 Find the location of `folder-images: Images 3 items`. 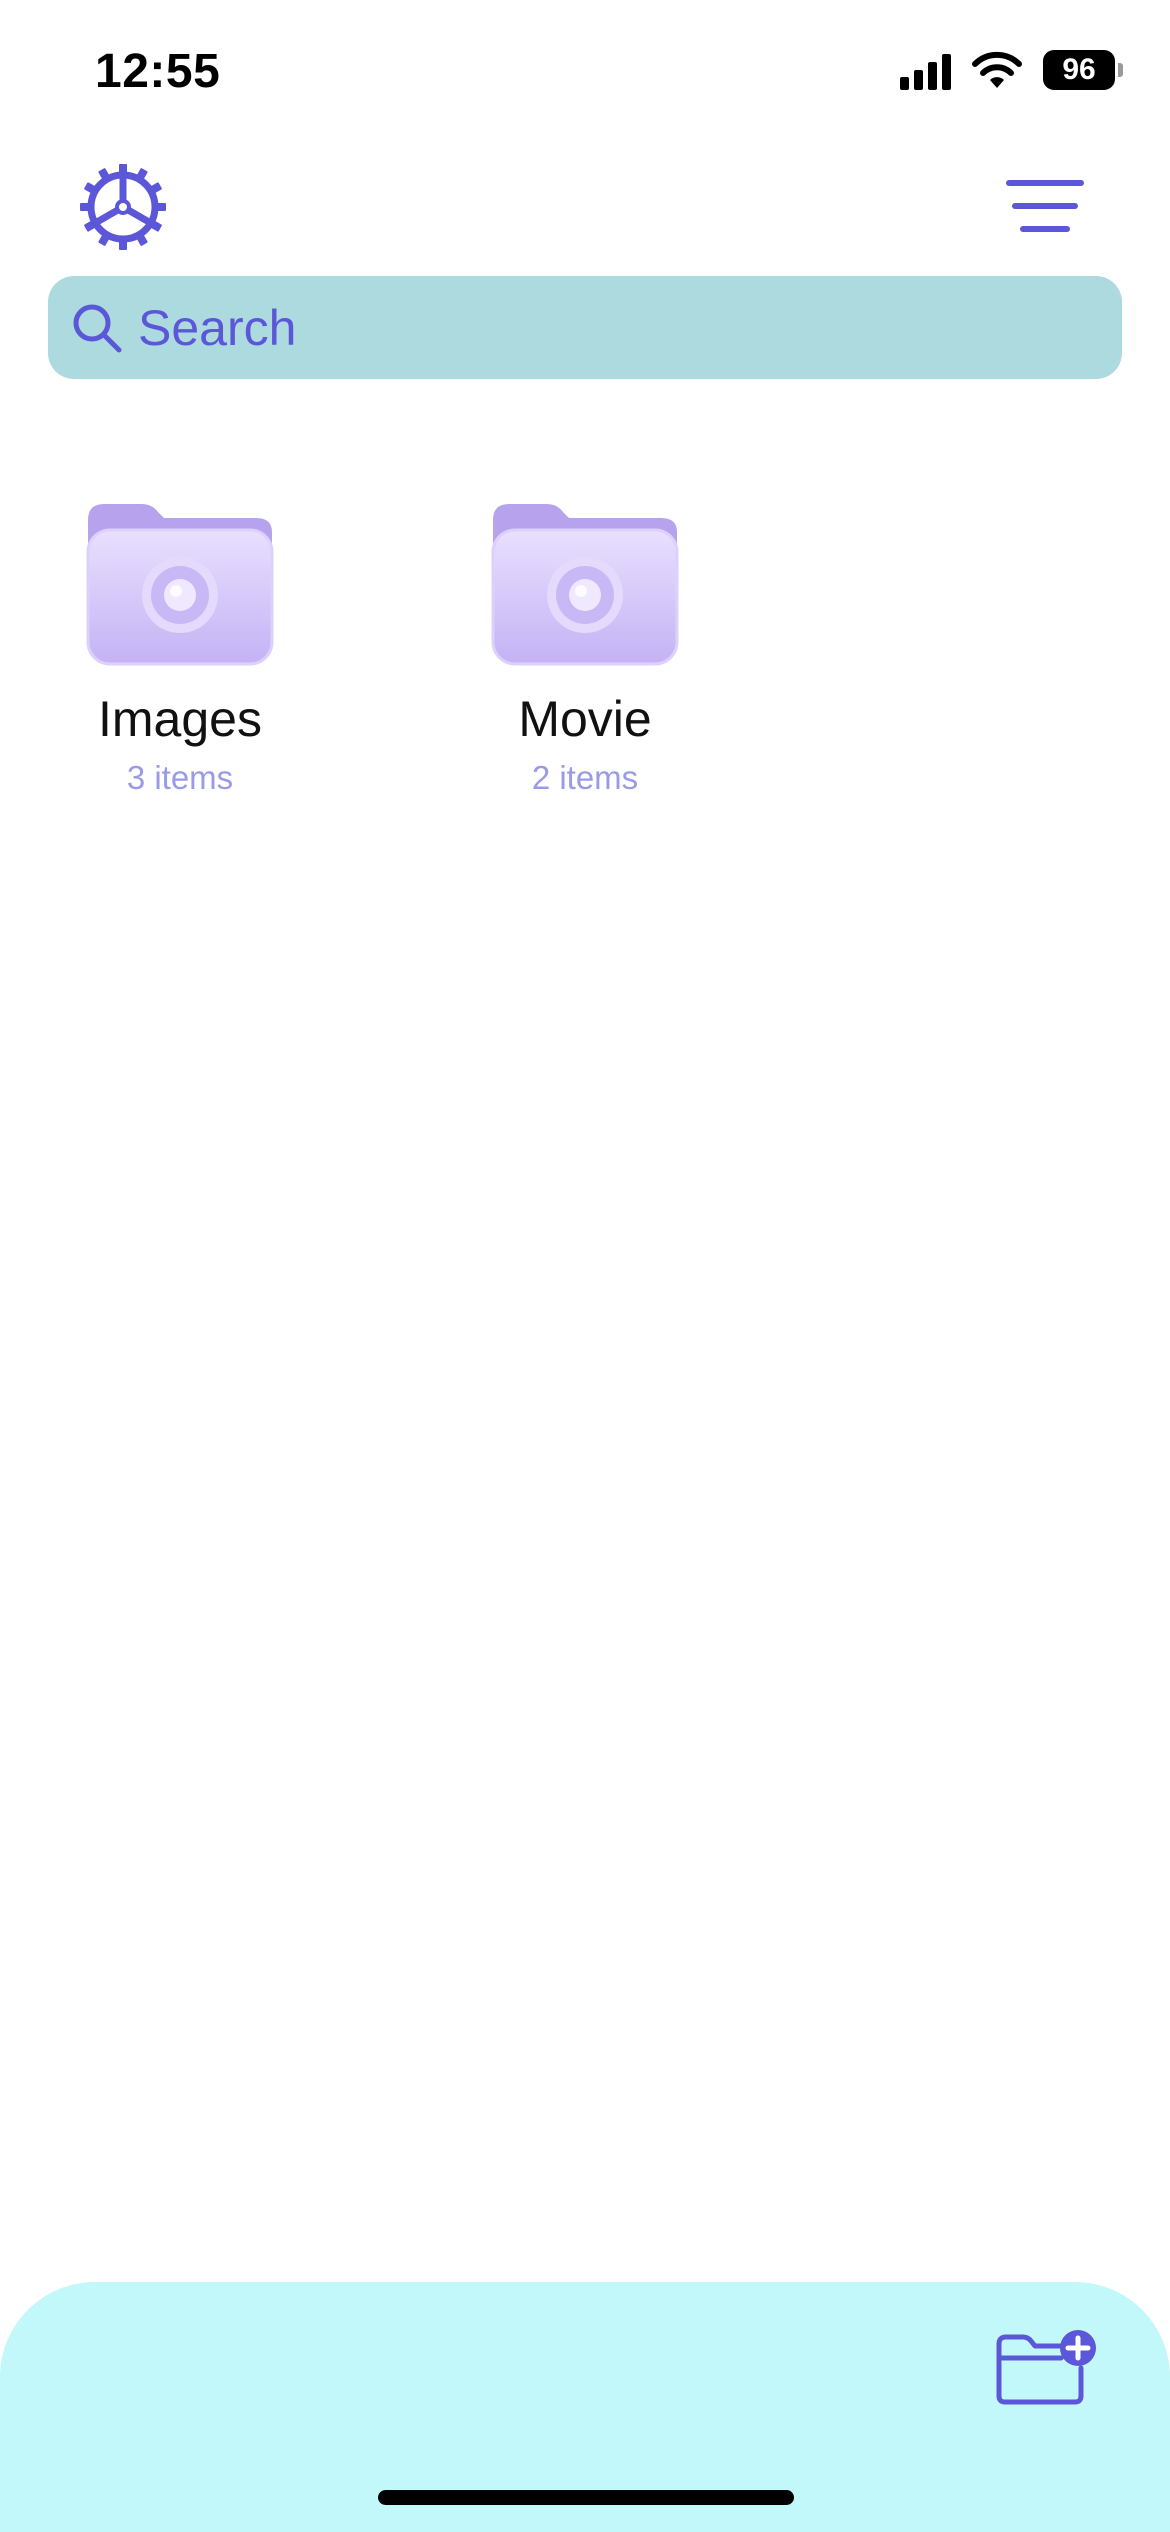

folder-images: Images 3 items is located at coordinates (180, 643).